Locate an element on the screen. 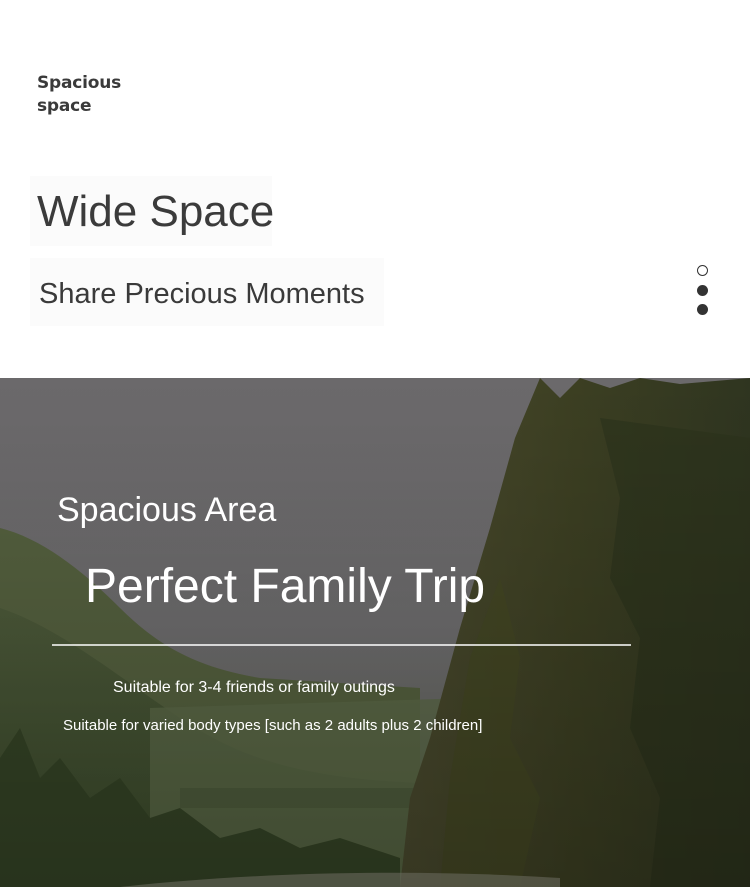 This screenshot has width=750, height=887. page-headline: Wide Space is located at coordinates (156, 211).